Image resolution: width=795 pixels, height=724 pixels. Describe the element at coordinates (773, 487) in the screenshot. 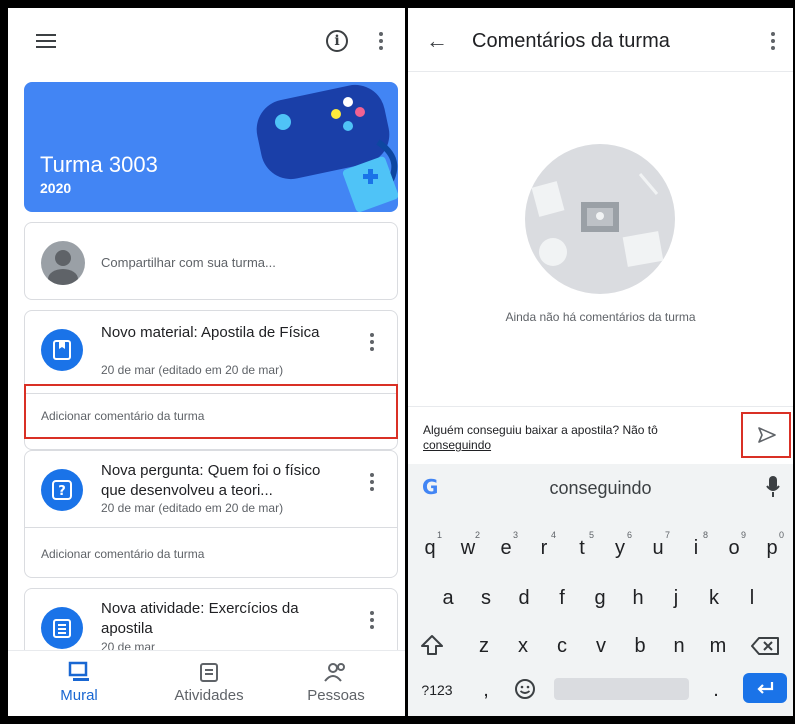

I see `microphone-icon` at that location.